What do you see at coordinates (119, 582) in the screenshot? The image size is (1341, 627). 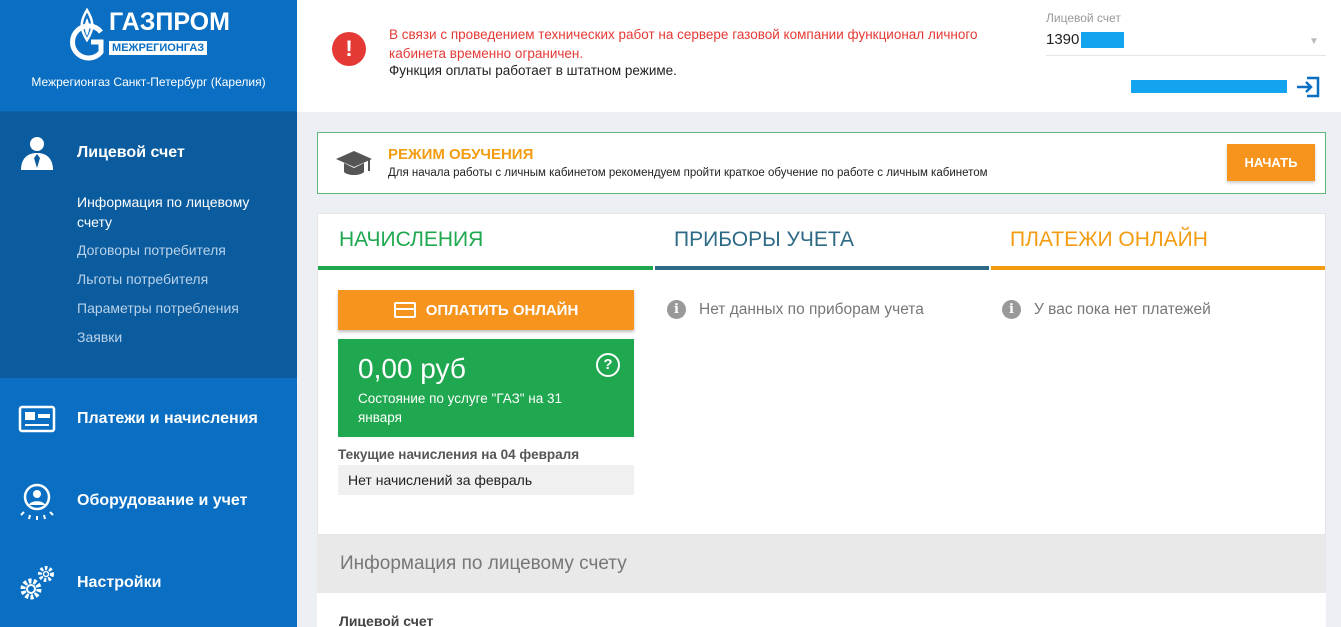 I see `sidebar-item-settings-label: Настройки` at bounding box center [119, 582].